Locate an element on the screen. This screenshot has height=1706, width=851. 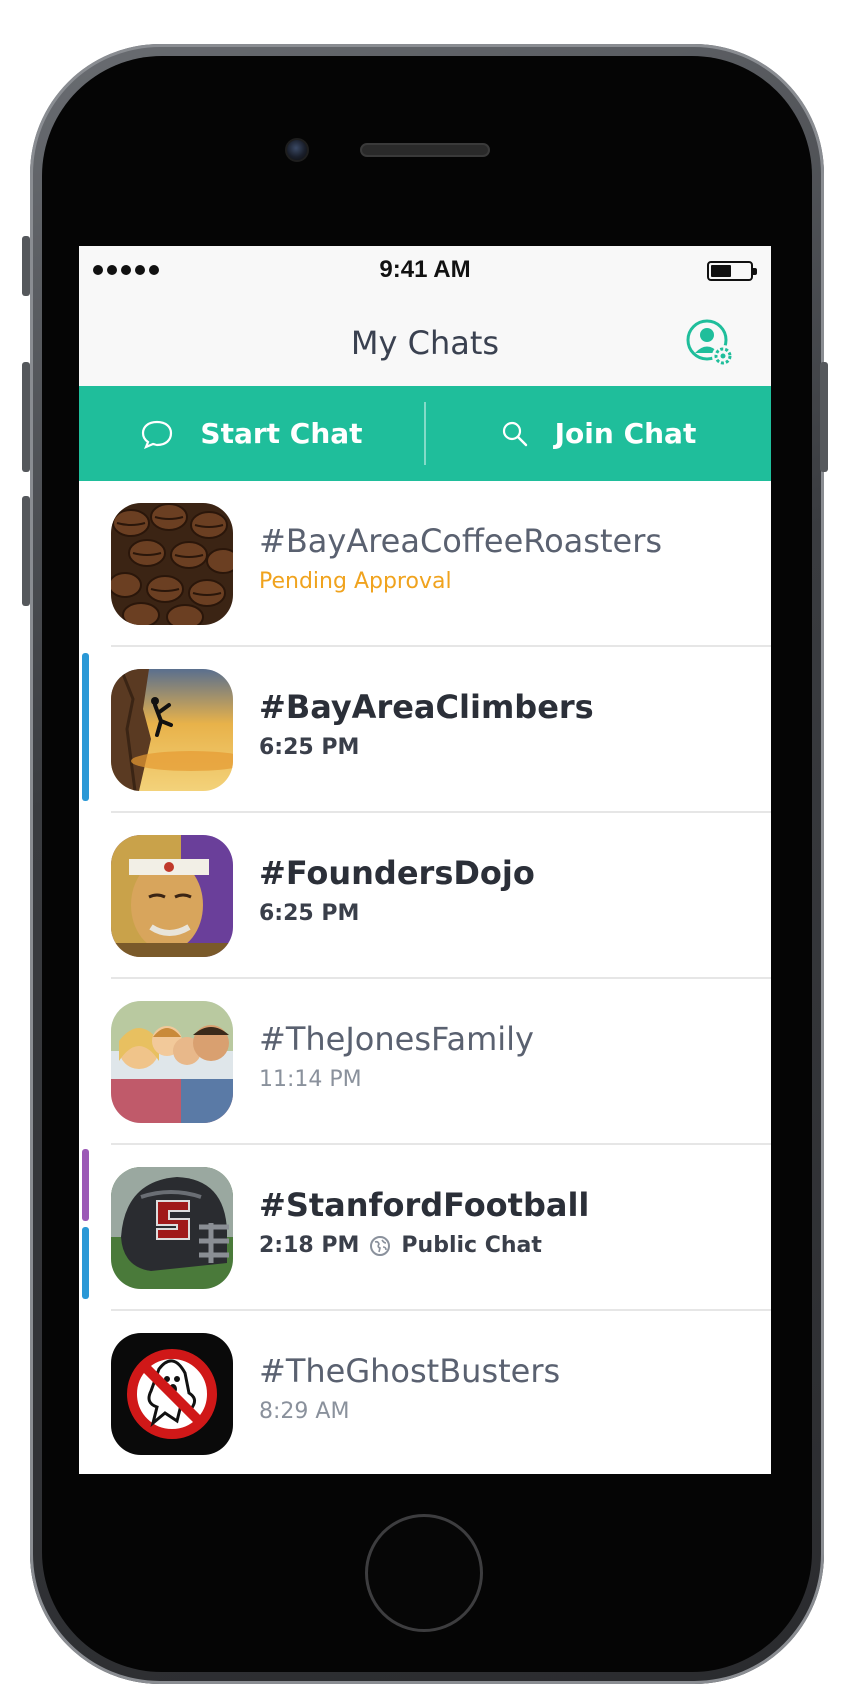
public-chat-label: Public Chat is located at coordinates (471, 1245).